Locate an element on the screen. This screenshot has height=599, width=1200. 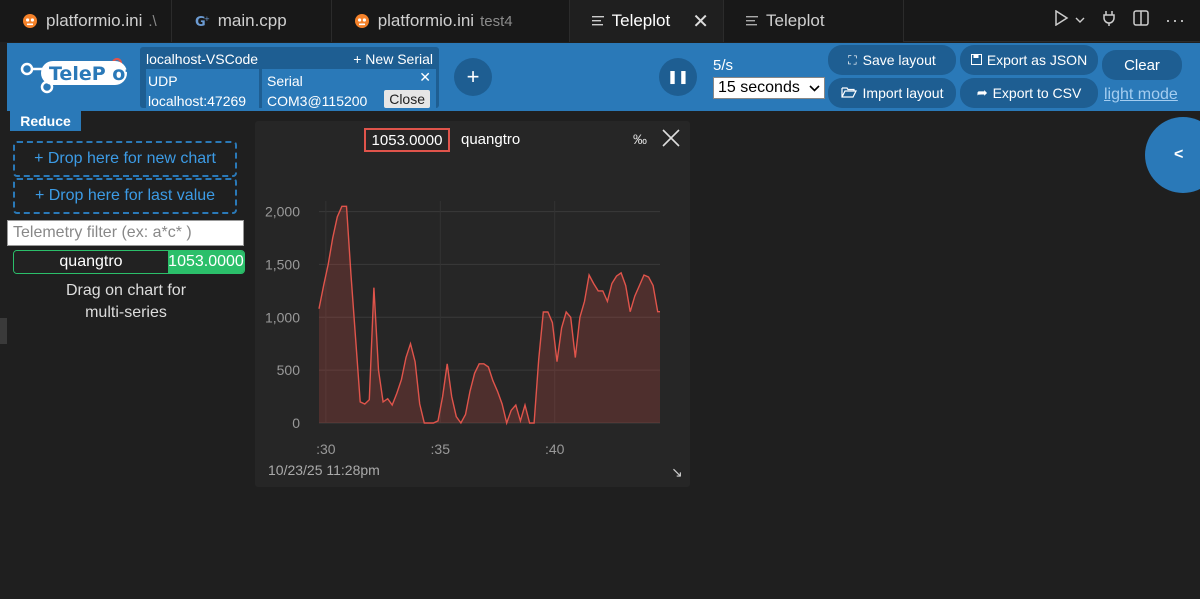
tab-platformio-root: platformio.ini .\ is located at coordinates (86, 21).